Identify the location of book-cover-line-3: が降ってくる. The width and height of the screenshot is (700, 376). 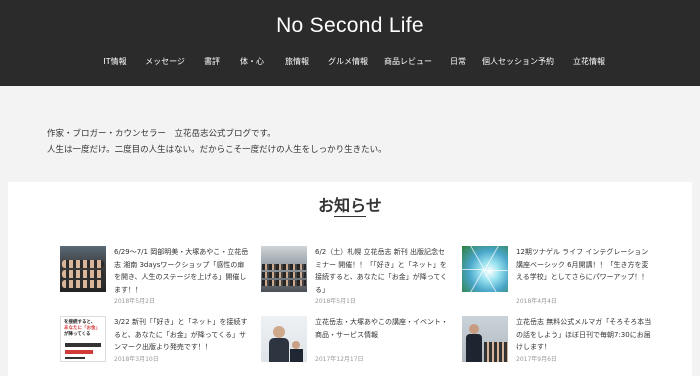
(77, 334).